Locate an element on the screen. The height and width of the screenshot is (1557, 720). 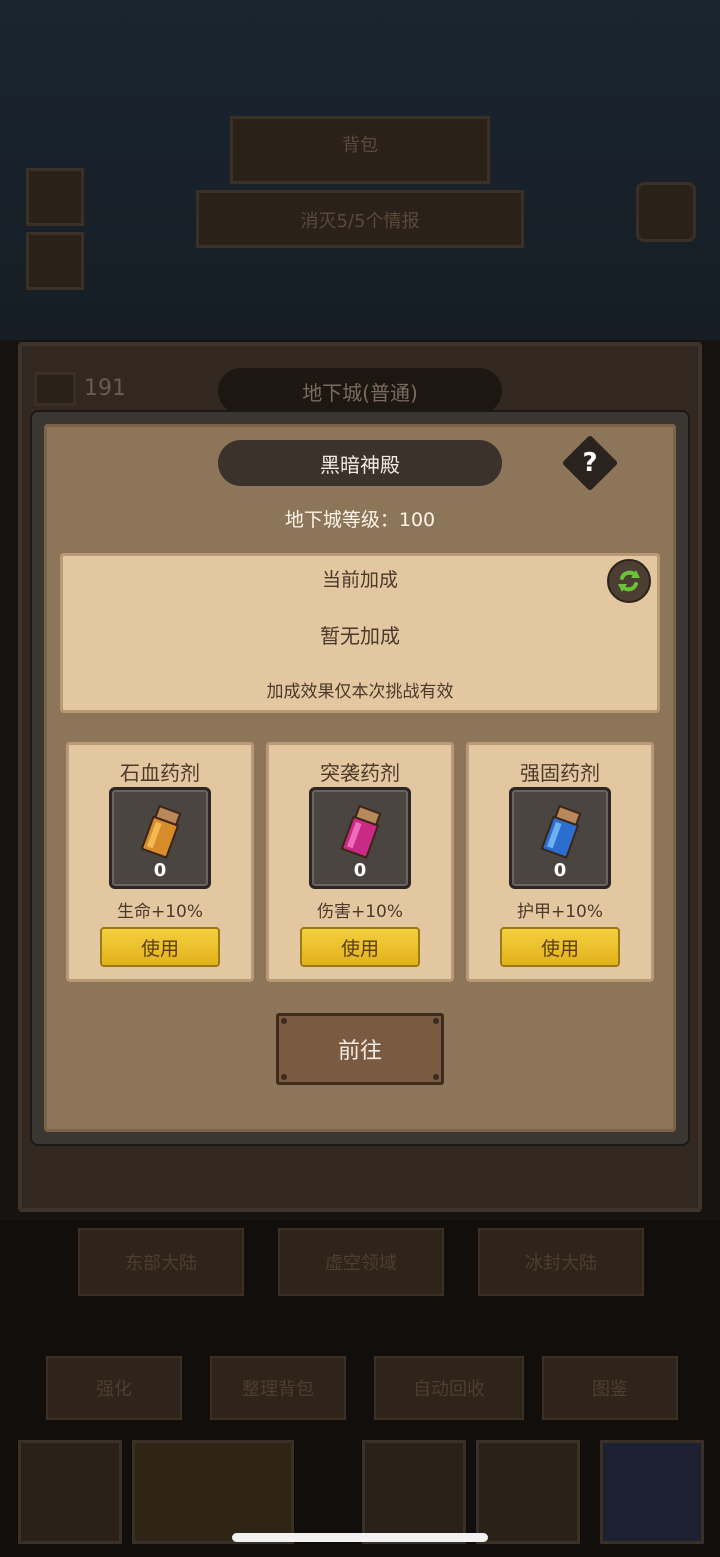
potion-effect: 生命+10% is located at coordinates (160, 912).